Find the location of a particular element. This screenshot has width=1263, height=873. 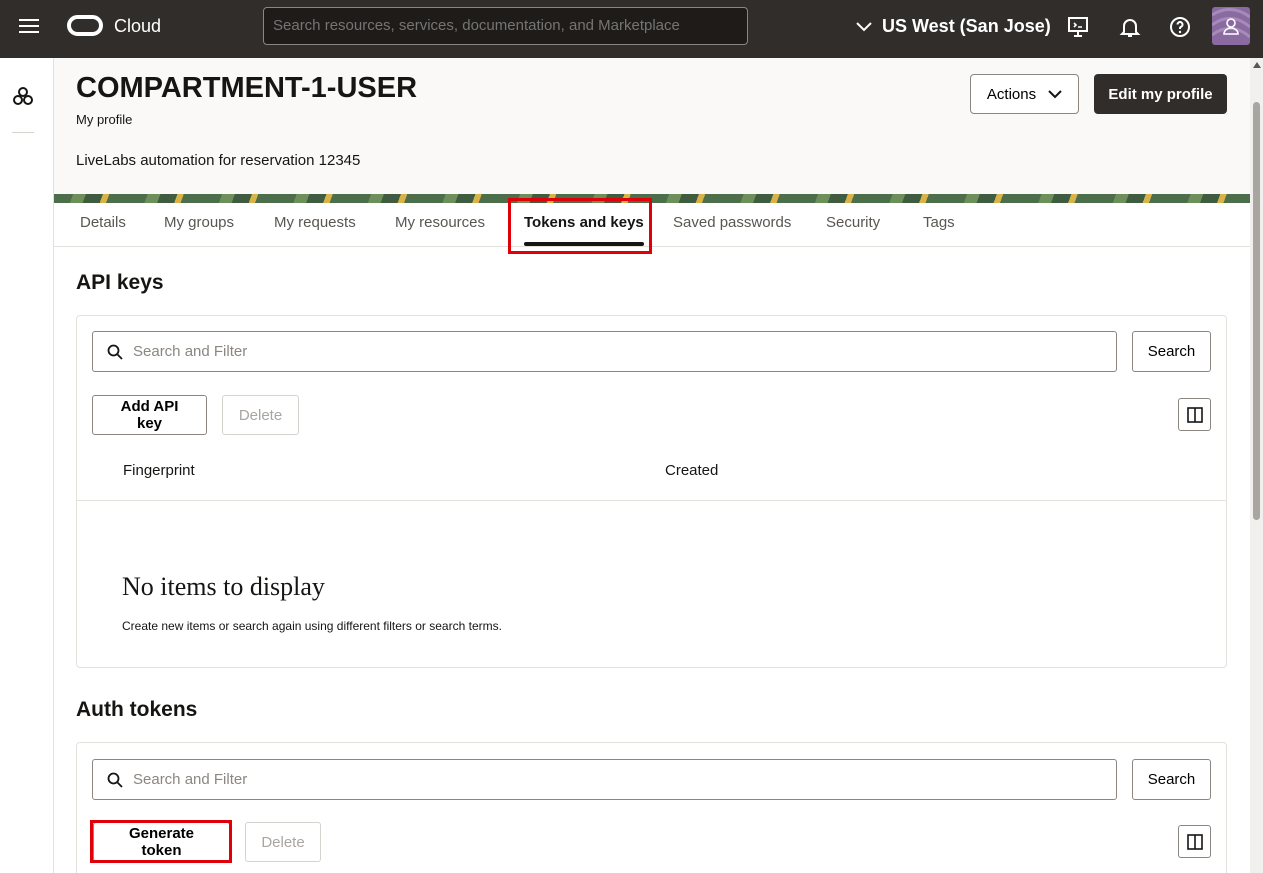

table-header-divider is located at coordinates (651, 500).